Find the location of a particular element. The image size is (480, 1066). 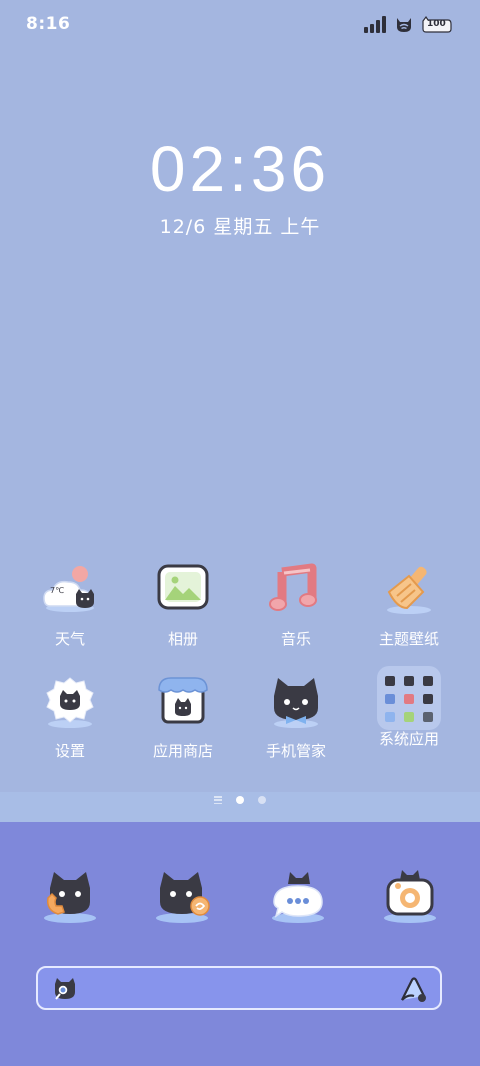

app-theme: 主题壁纸 is located at coordinates (409, 605).